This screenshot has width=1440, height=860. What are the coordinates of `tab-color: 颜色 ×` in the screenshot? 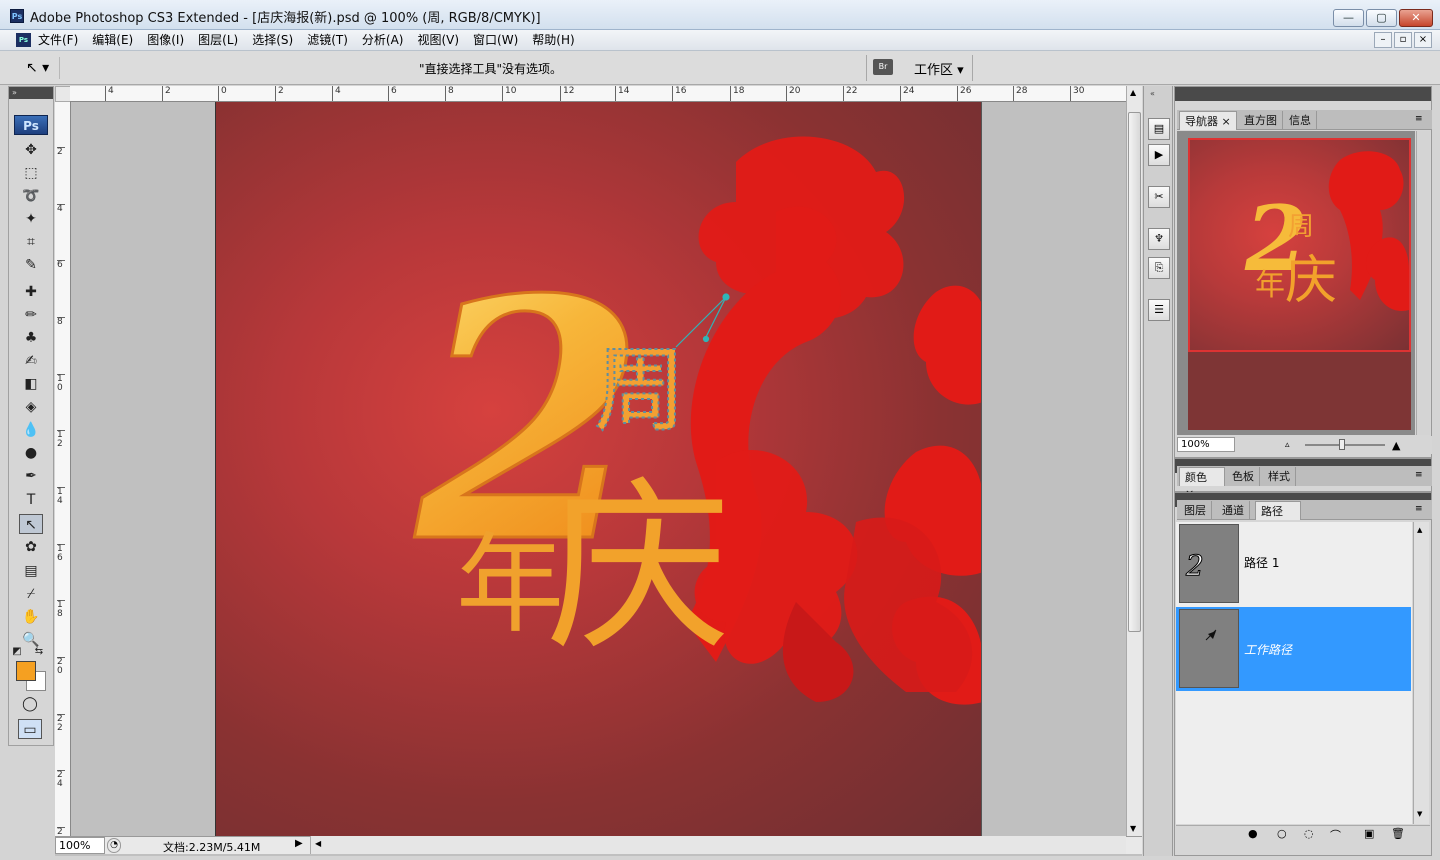 It's located at (1202, 483).